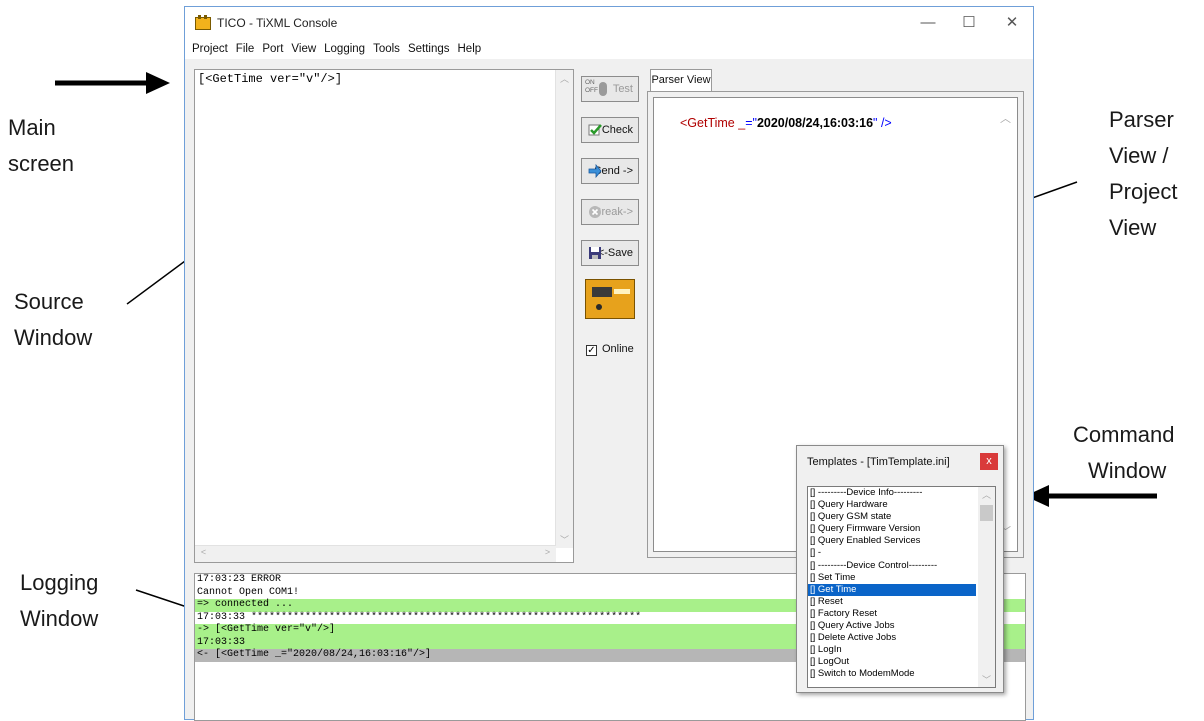  I want to click on template-item: [] Factory Reset, so click(892, 614).